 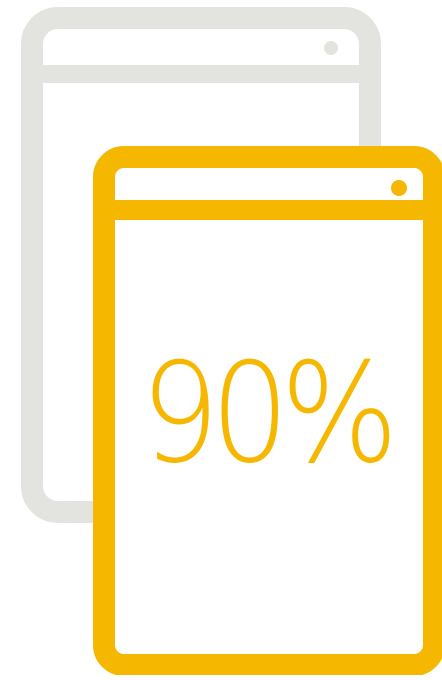 What do you see at coordinates (331, 48) in the screenshot?
I see `back-device-camera-dot` at bounding box center [331, 48].